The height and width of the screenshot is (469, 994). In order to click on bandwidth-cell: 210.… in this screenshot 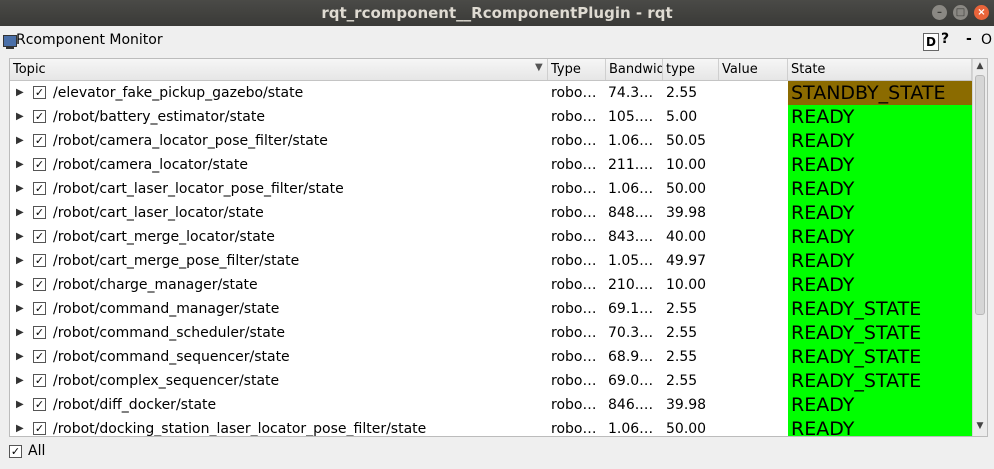, I will do `click(631, 285)`.